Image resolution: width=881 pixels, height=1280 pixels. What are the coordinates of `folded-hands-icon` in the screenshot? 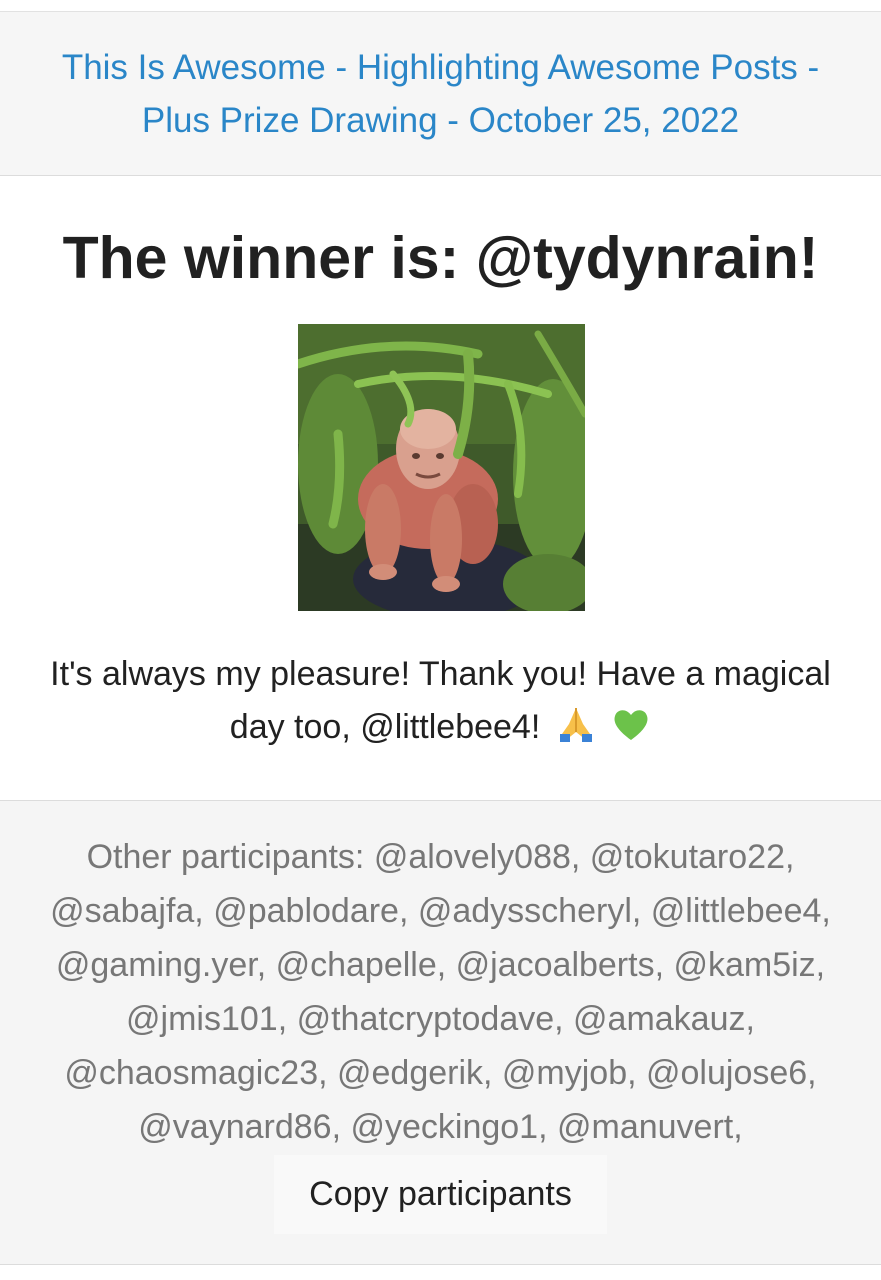 It's located at (575, 725).